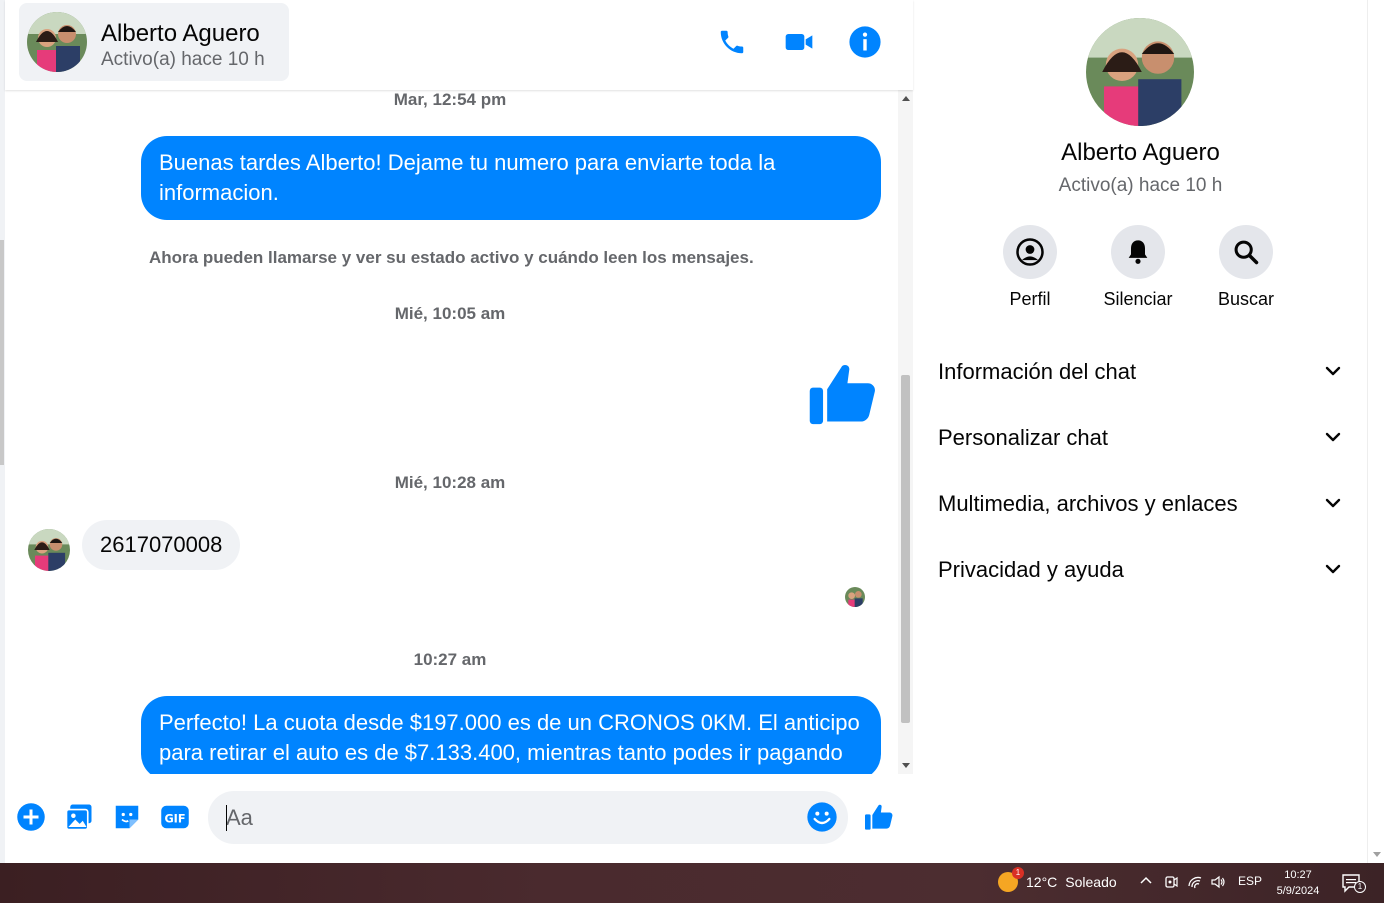 The height and width of the screenshot is (903, 1384). Describe the element at coordinates (1018, 873) in the screenshot. I see `weather-badge: 1` at that location.